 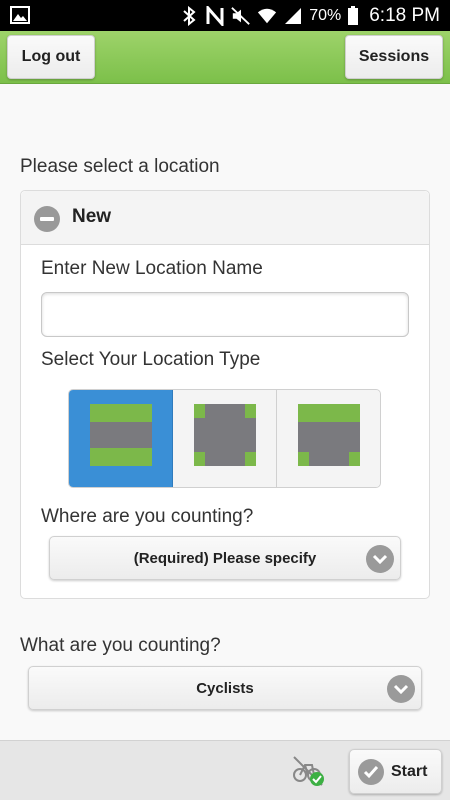 What do you see at coordinates (267, 16) in the screenshot?
I see `wifi-icon` at bounding box center [267, 16].